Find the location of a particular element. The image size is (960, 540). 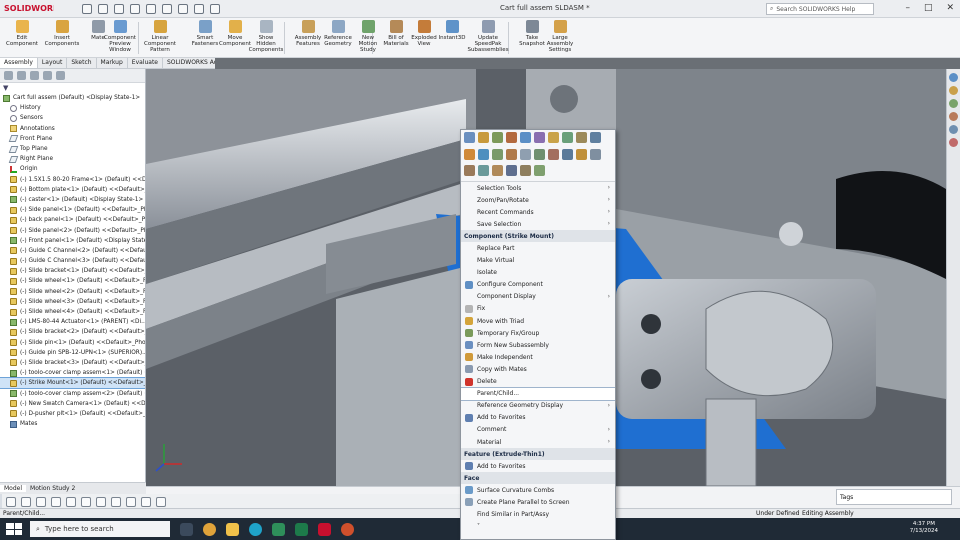

tree-item: Right Plane is located at coordinates (72, 159).